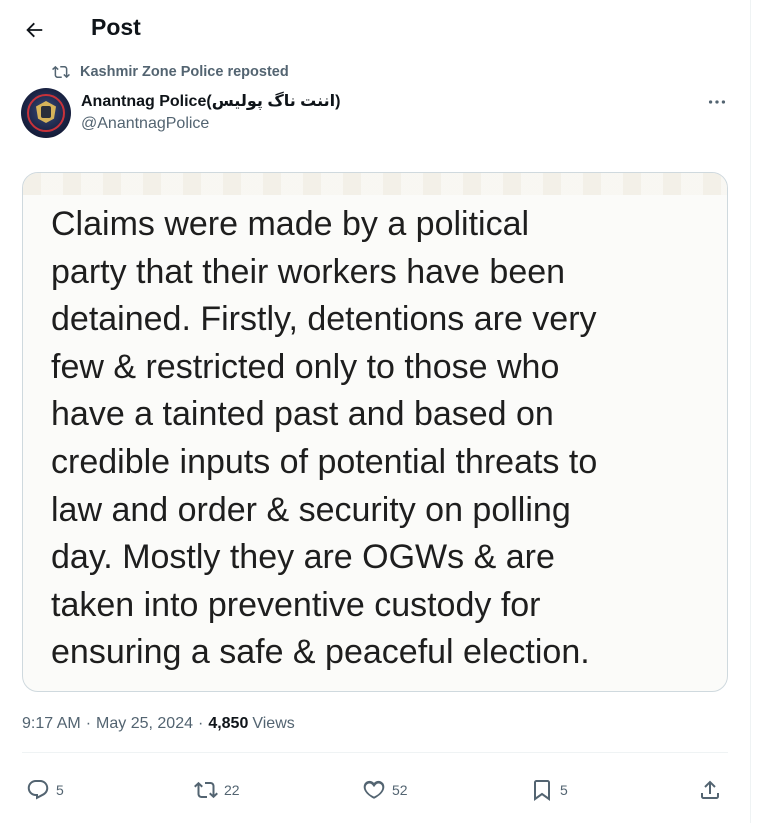 This screenshot has height=823, width=759. What do you see at coordinates (375, 752) in the screenshot?
I see `divider` at bounding box center [375, 752].